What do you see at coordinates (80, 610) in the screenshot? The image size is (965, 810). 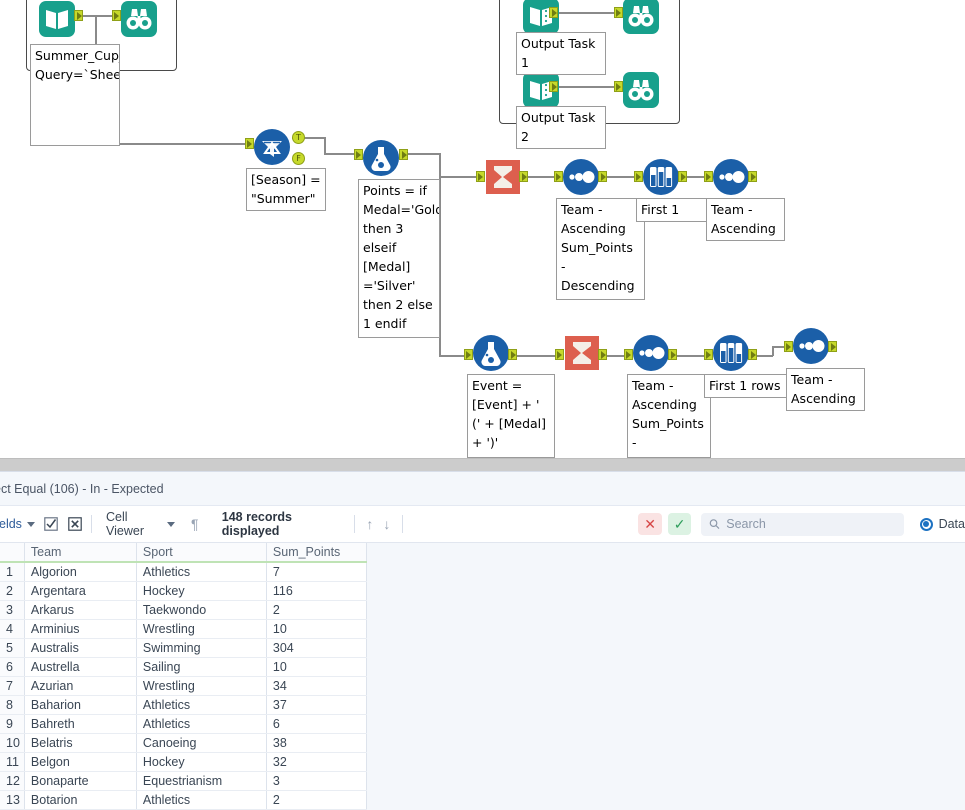 I see `cell-team: Arkarus` at bounding box center [80, 610].